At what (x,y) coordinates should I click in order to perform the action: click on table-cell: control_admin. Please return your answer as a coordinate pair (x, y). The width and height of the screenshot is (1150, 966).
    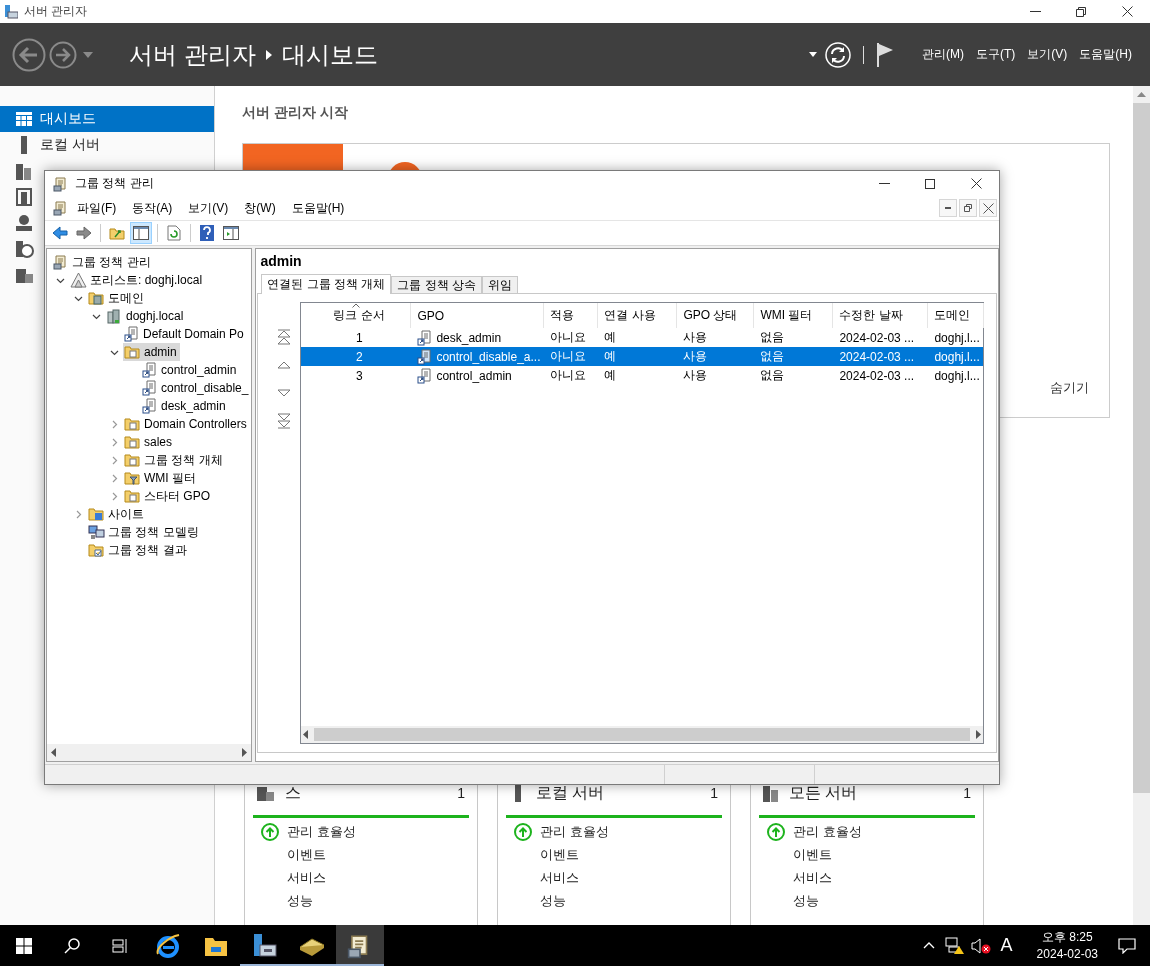
    Looking at the image, I should click on (478, 375).